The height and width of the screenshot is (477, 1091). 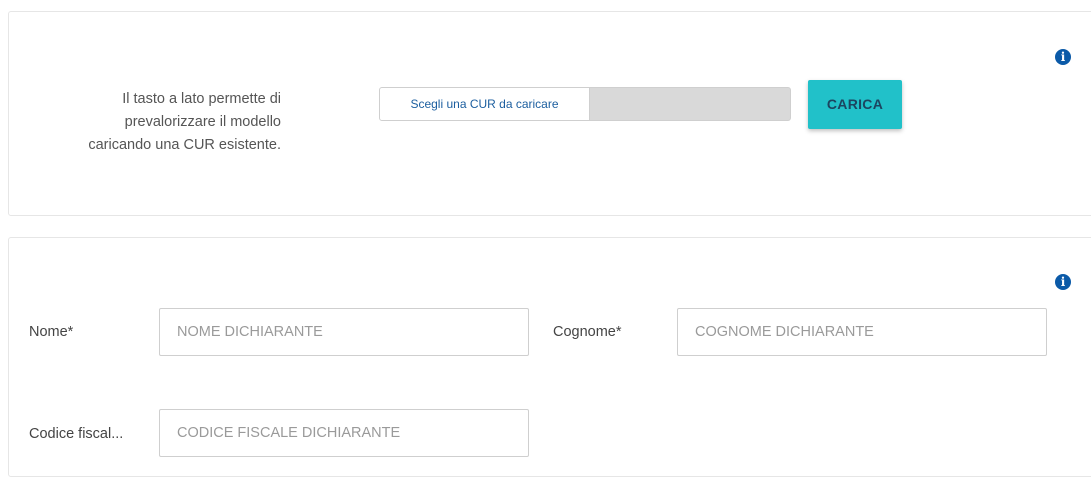 What do you see at coordinates (344, 332) in the screenshot?
I see `nome-input` at bounding box center [344, 332].